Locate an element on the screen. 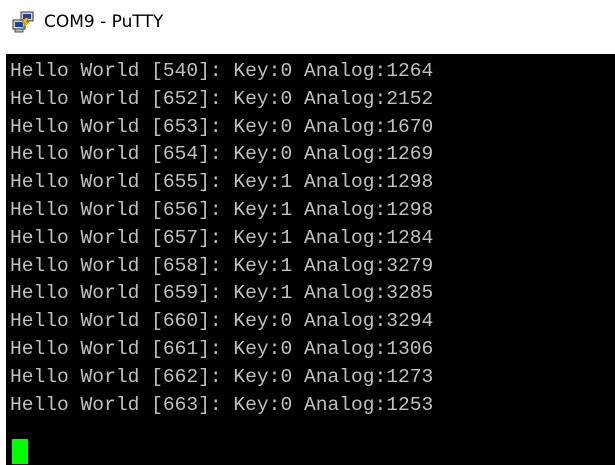 Image resolution: width=615 pixels, height=465 pixels. terminal-line: Hello World [657]: Key:1 Analog:1284 is located at coordinates (222, 237).